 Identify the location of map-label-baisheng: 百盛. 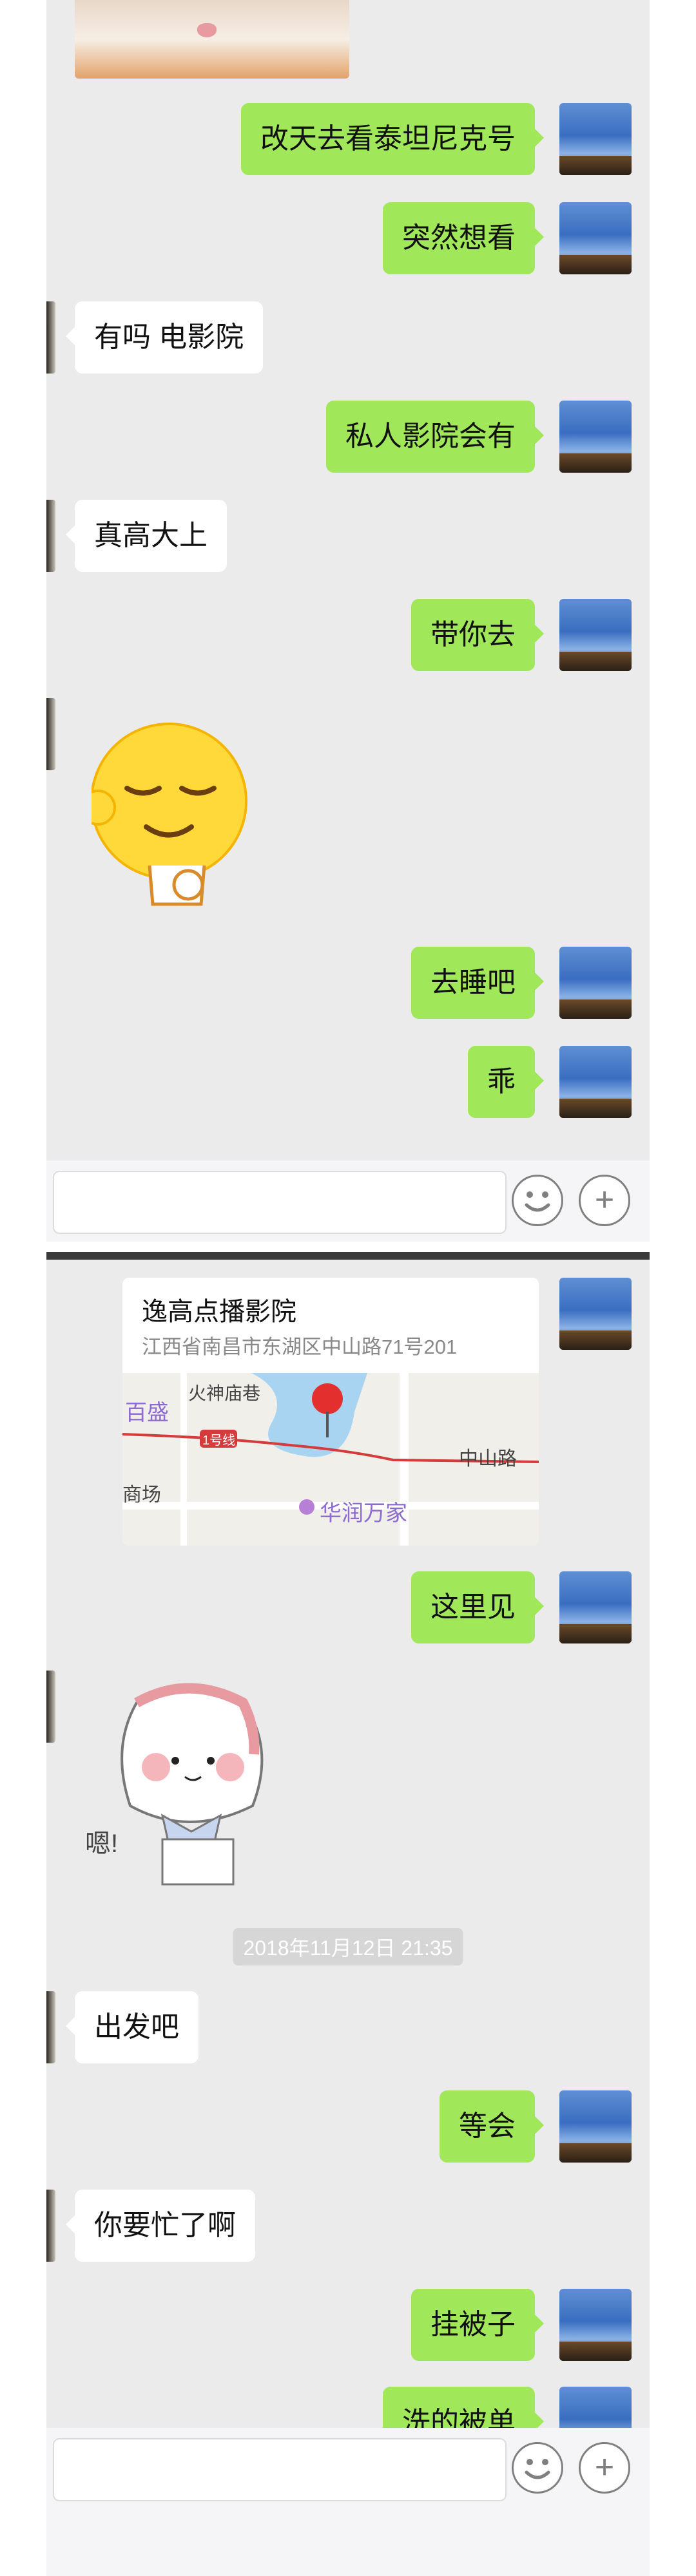
(147, 1413).